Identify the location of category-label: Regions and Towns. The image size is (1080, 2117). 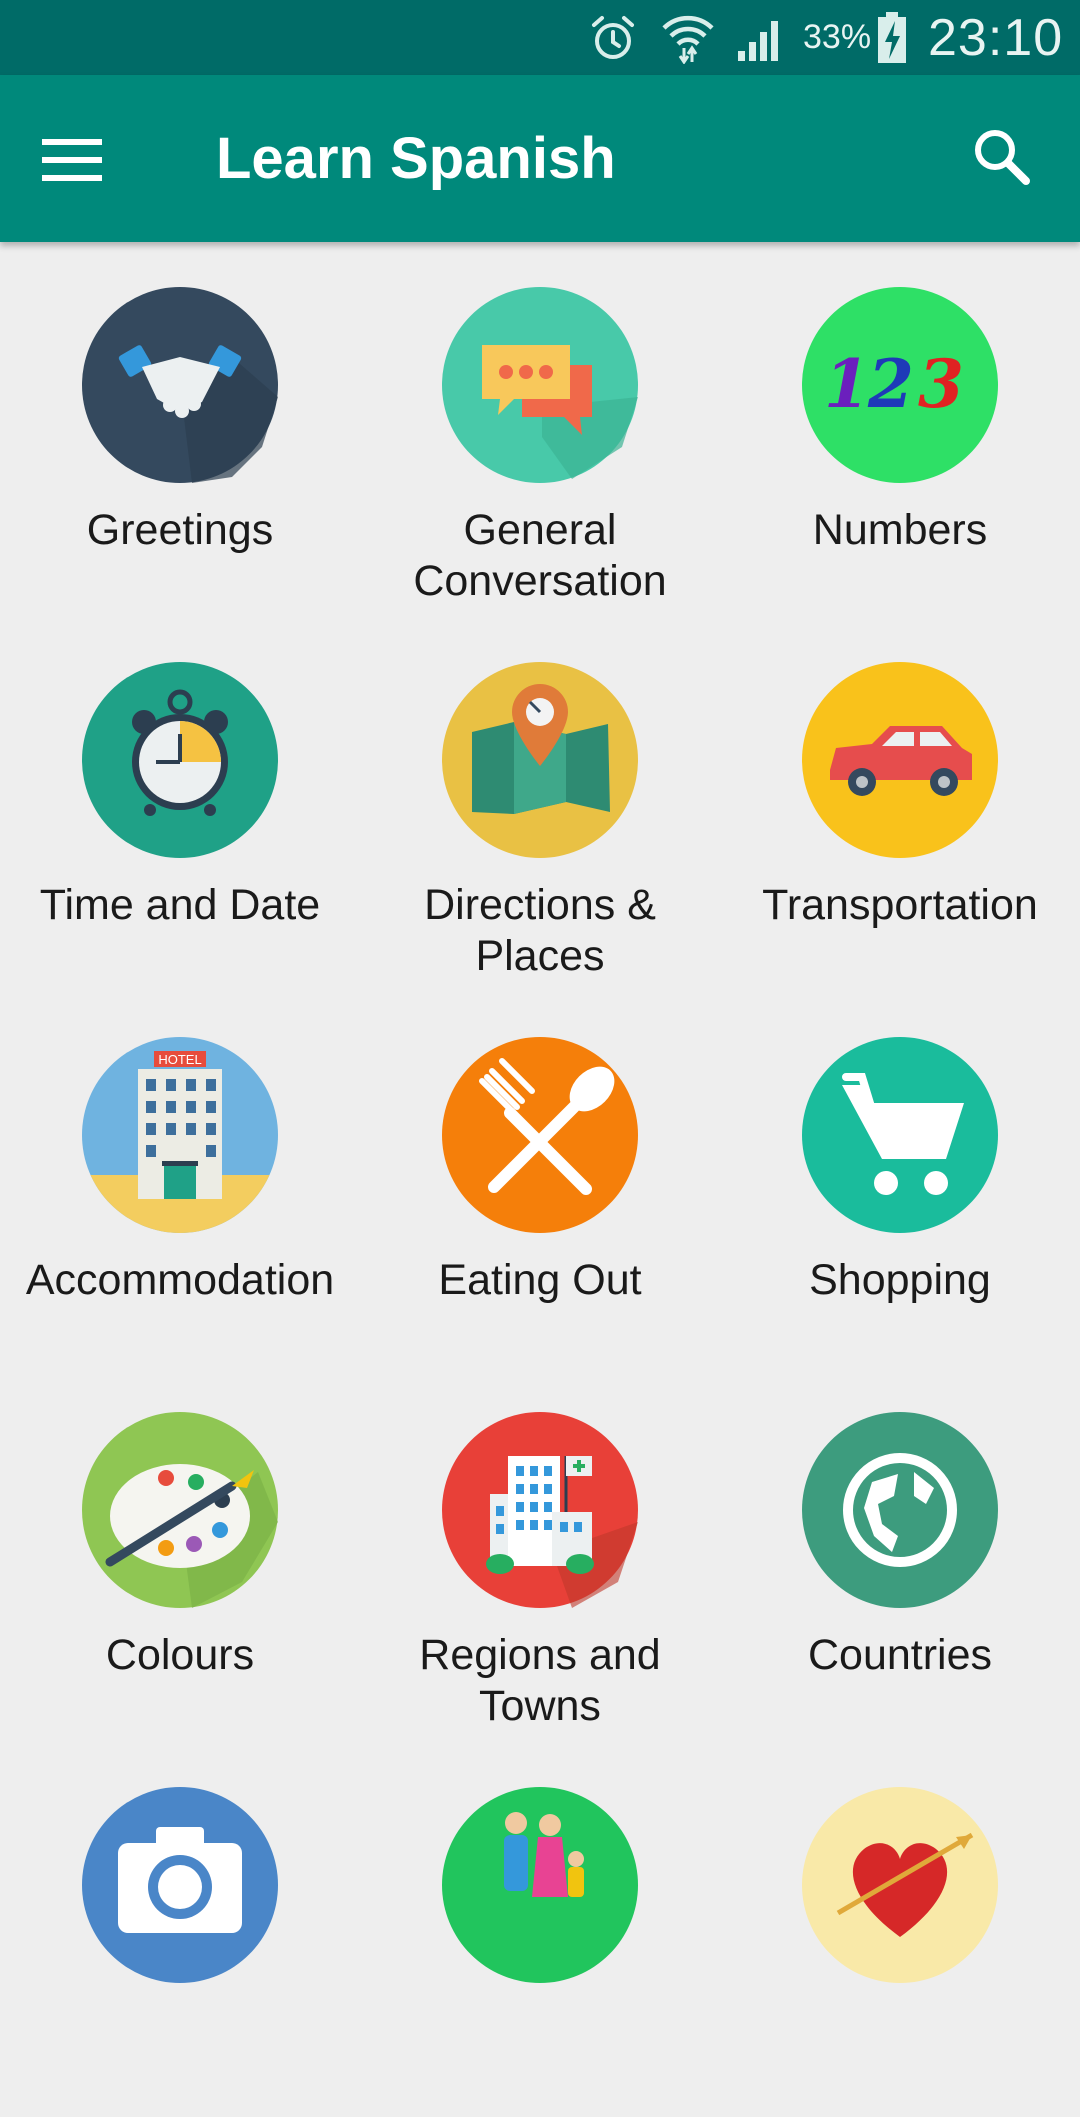
(540, 1680).